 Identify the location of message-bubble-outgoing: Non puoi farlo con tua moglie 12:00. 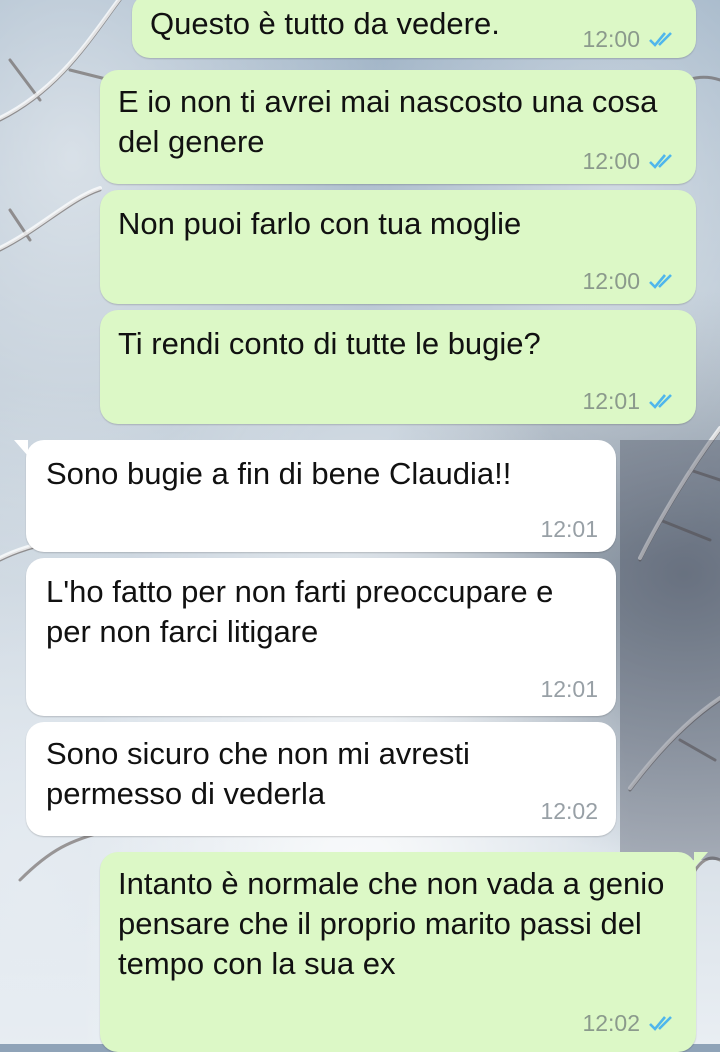
(398, 247).